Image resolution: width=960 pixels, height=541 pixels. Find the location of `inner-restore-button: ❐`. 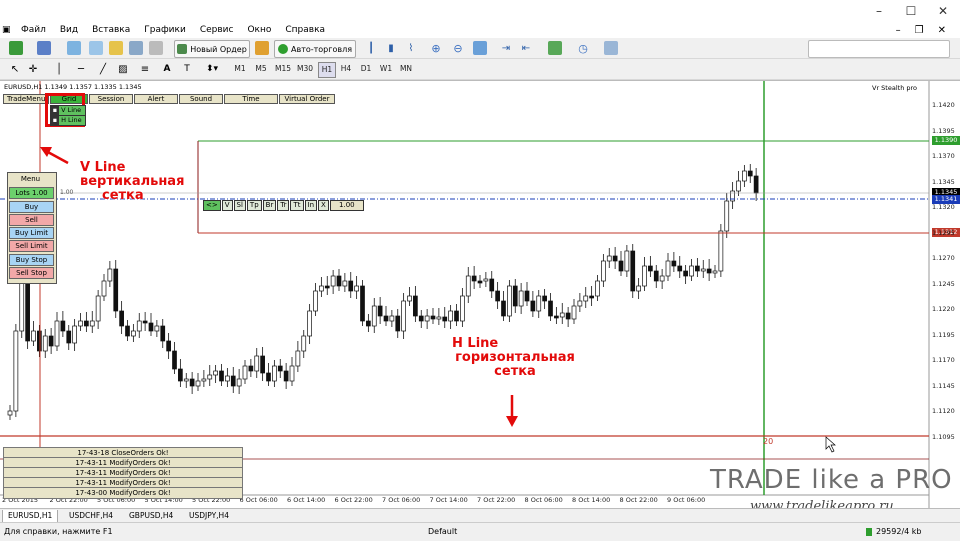

inner-restore-button: ❐ is located at coordinates (919, 30).